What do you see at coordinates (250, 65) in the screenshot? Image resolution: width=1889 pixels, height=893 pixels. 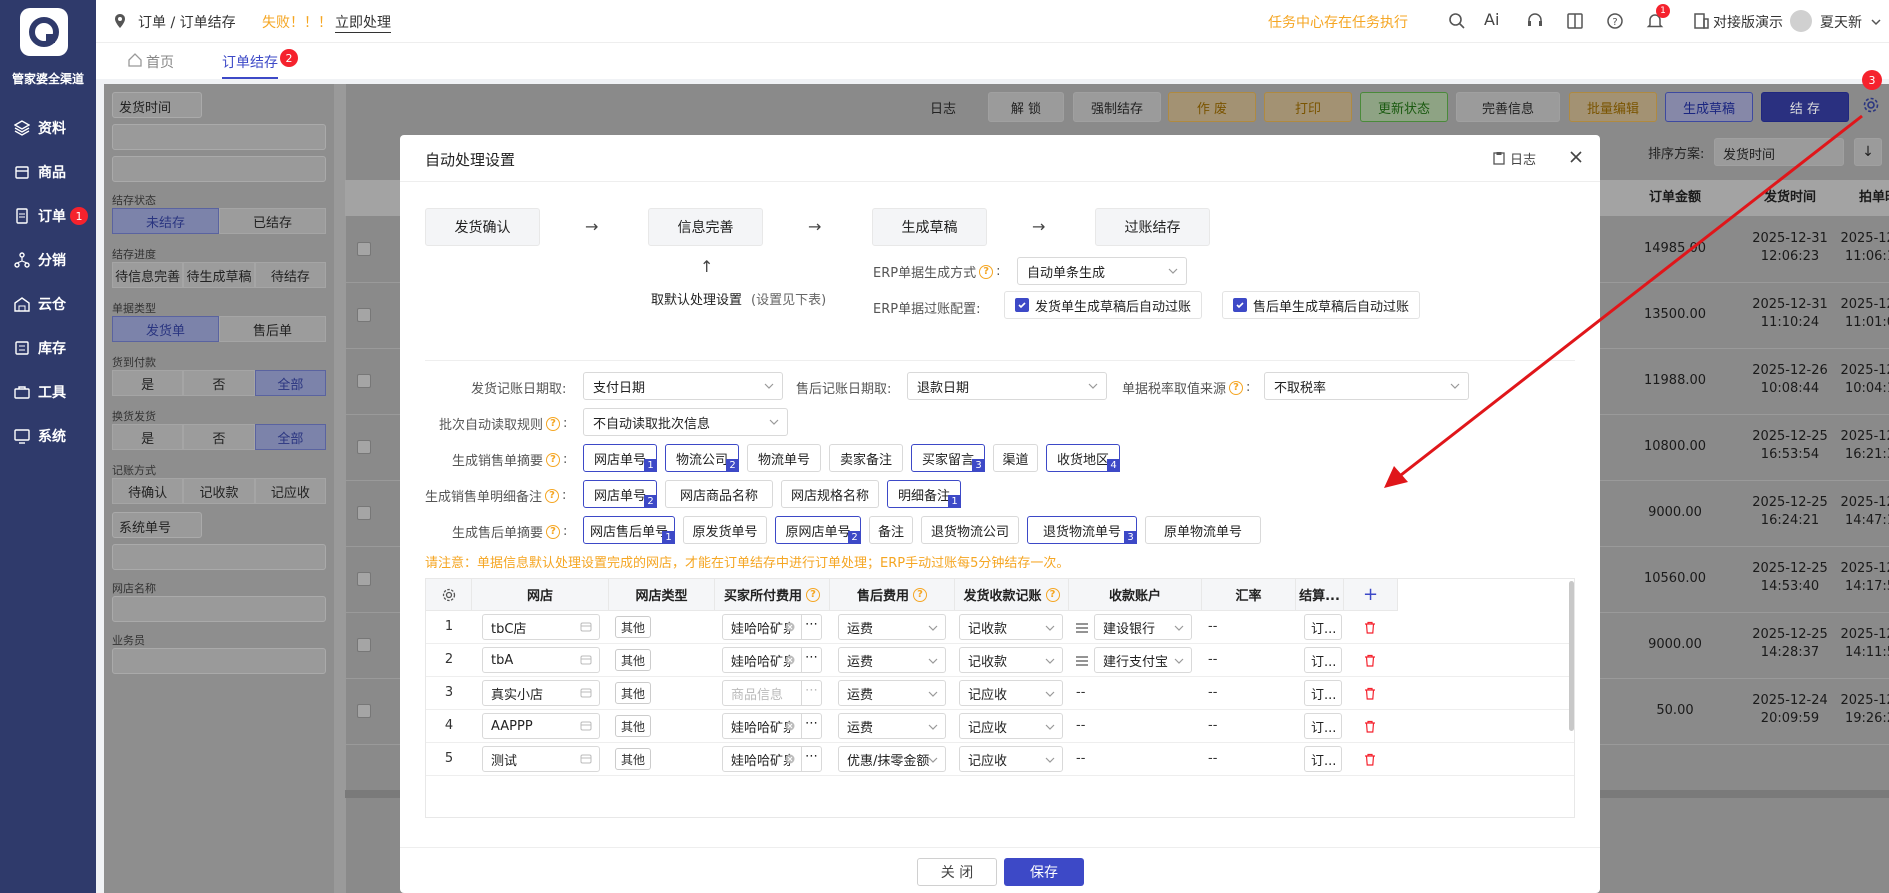 I see `tab-order-settlement: 订单结存` at bounding box center [250, 65].